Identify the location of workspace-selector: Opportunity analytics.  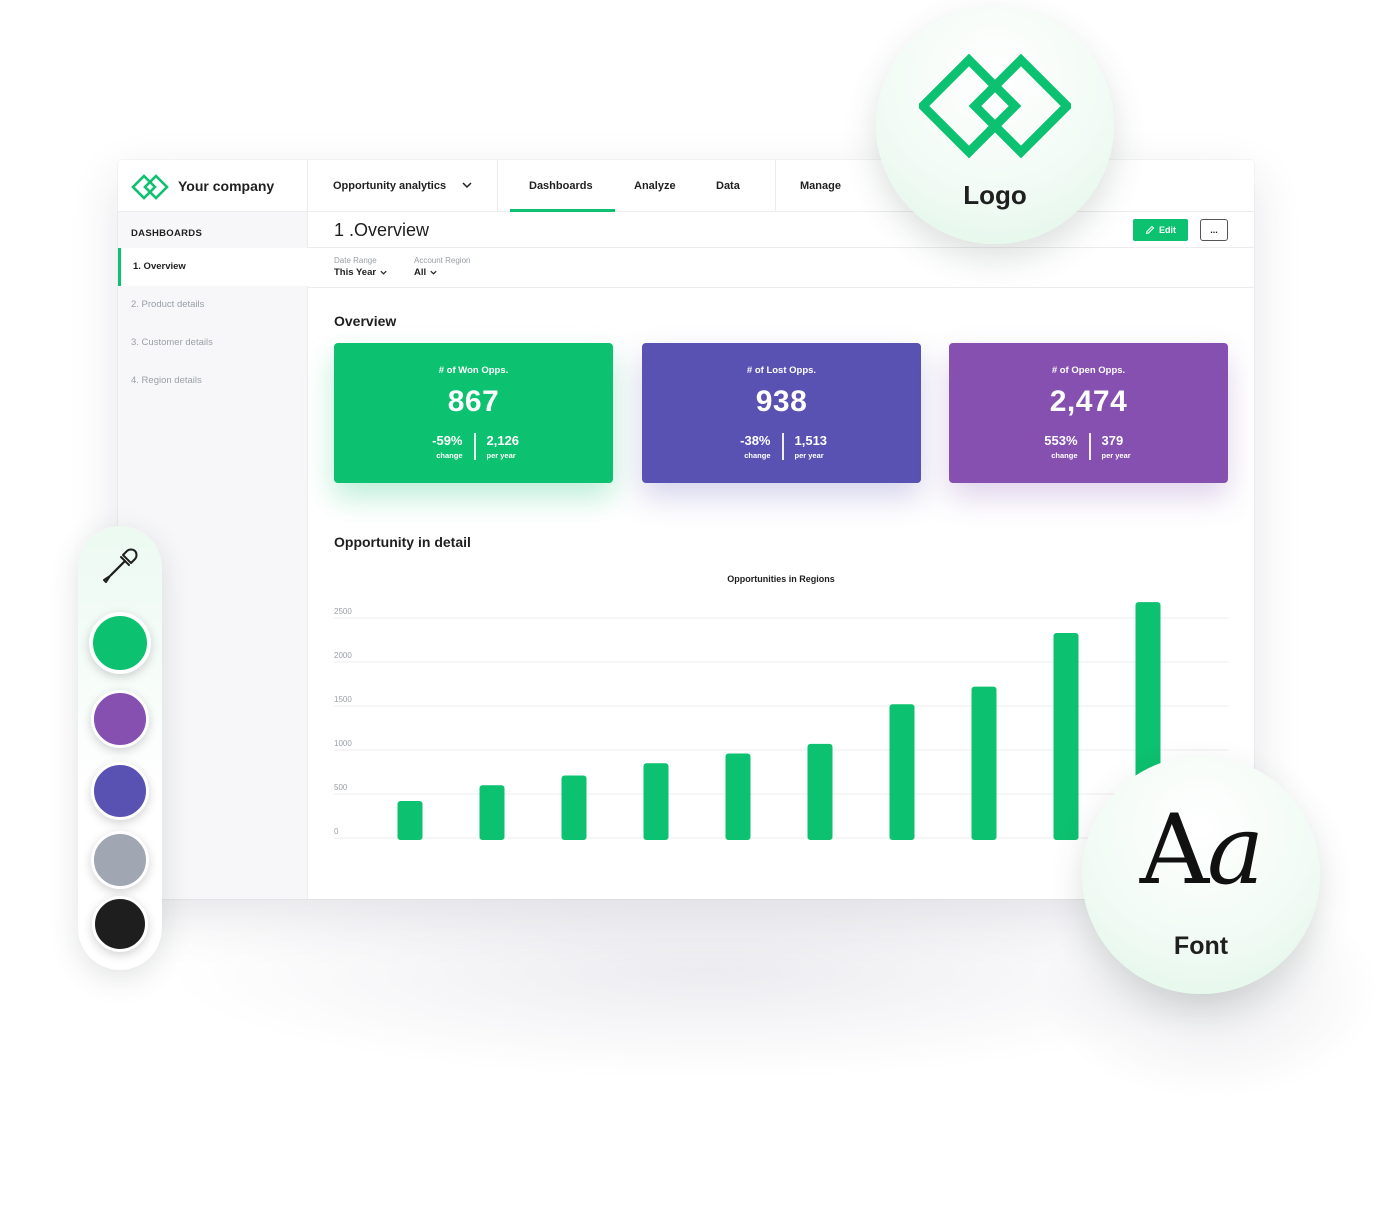
(403, 186).